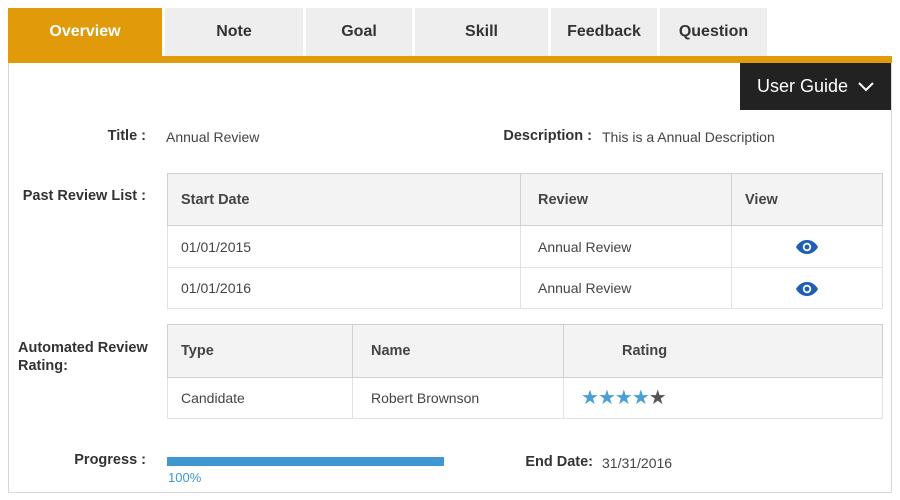 This screenshot has height=500, width=900. I want to click on tab-goal: Goal, so click(359, 32).